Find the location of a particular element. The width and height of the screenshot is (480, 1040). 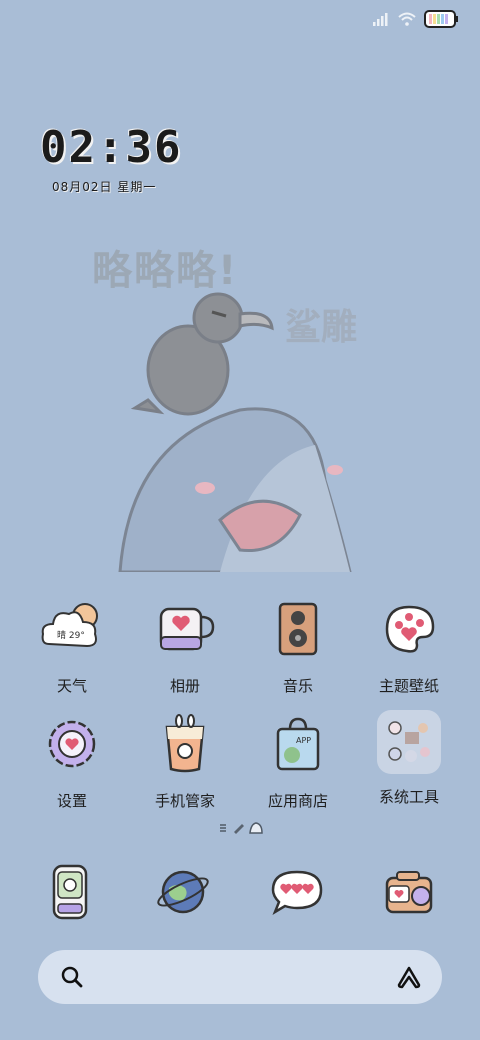

search-icon is located at coordinates (72, 977).